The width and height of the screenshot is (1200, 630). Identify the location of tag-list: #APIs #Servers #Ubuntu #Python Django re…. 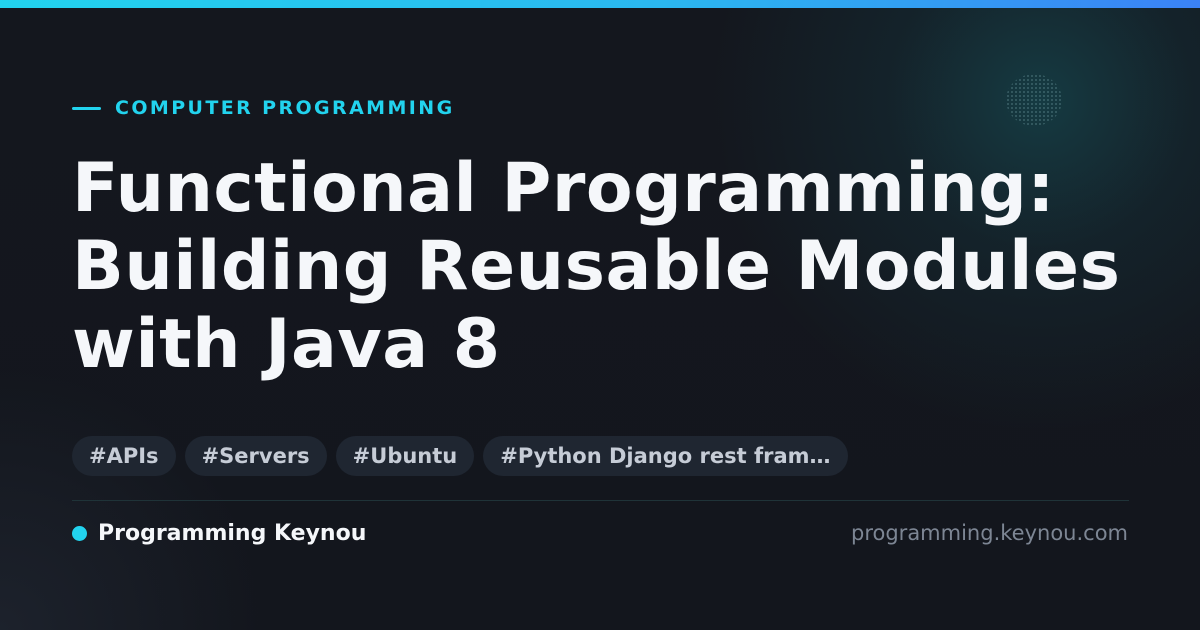
(460, 456).